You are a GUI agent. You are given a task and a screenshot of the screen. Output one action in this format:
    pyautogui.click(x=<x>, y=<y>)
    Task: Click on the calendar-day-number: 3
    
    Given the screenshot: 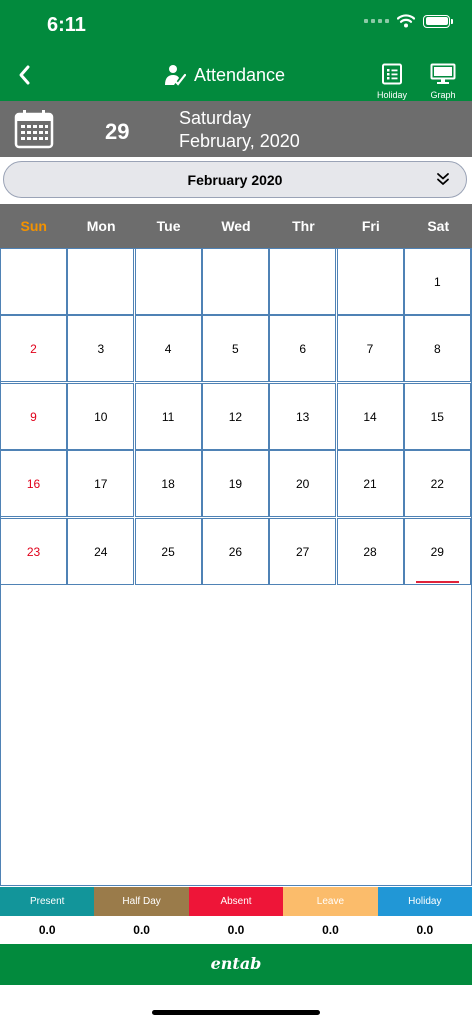 What is the action you would take?
    pyautogui.click(x=101, y=349)
    